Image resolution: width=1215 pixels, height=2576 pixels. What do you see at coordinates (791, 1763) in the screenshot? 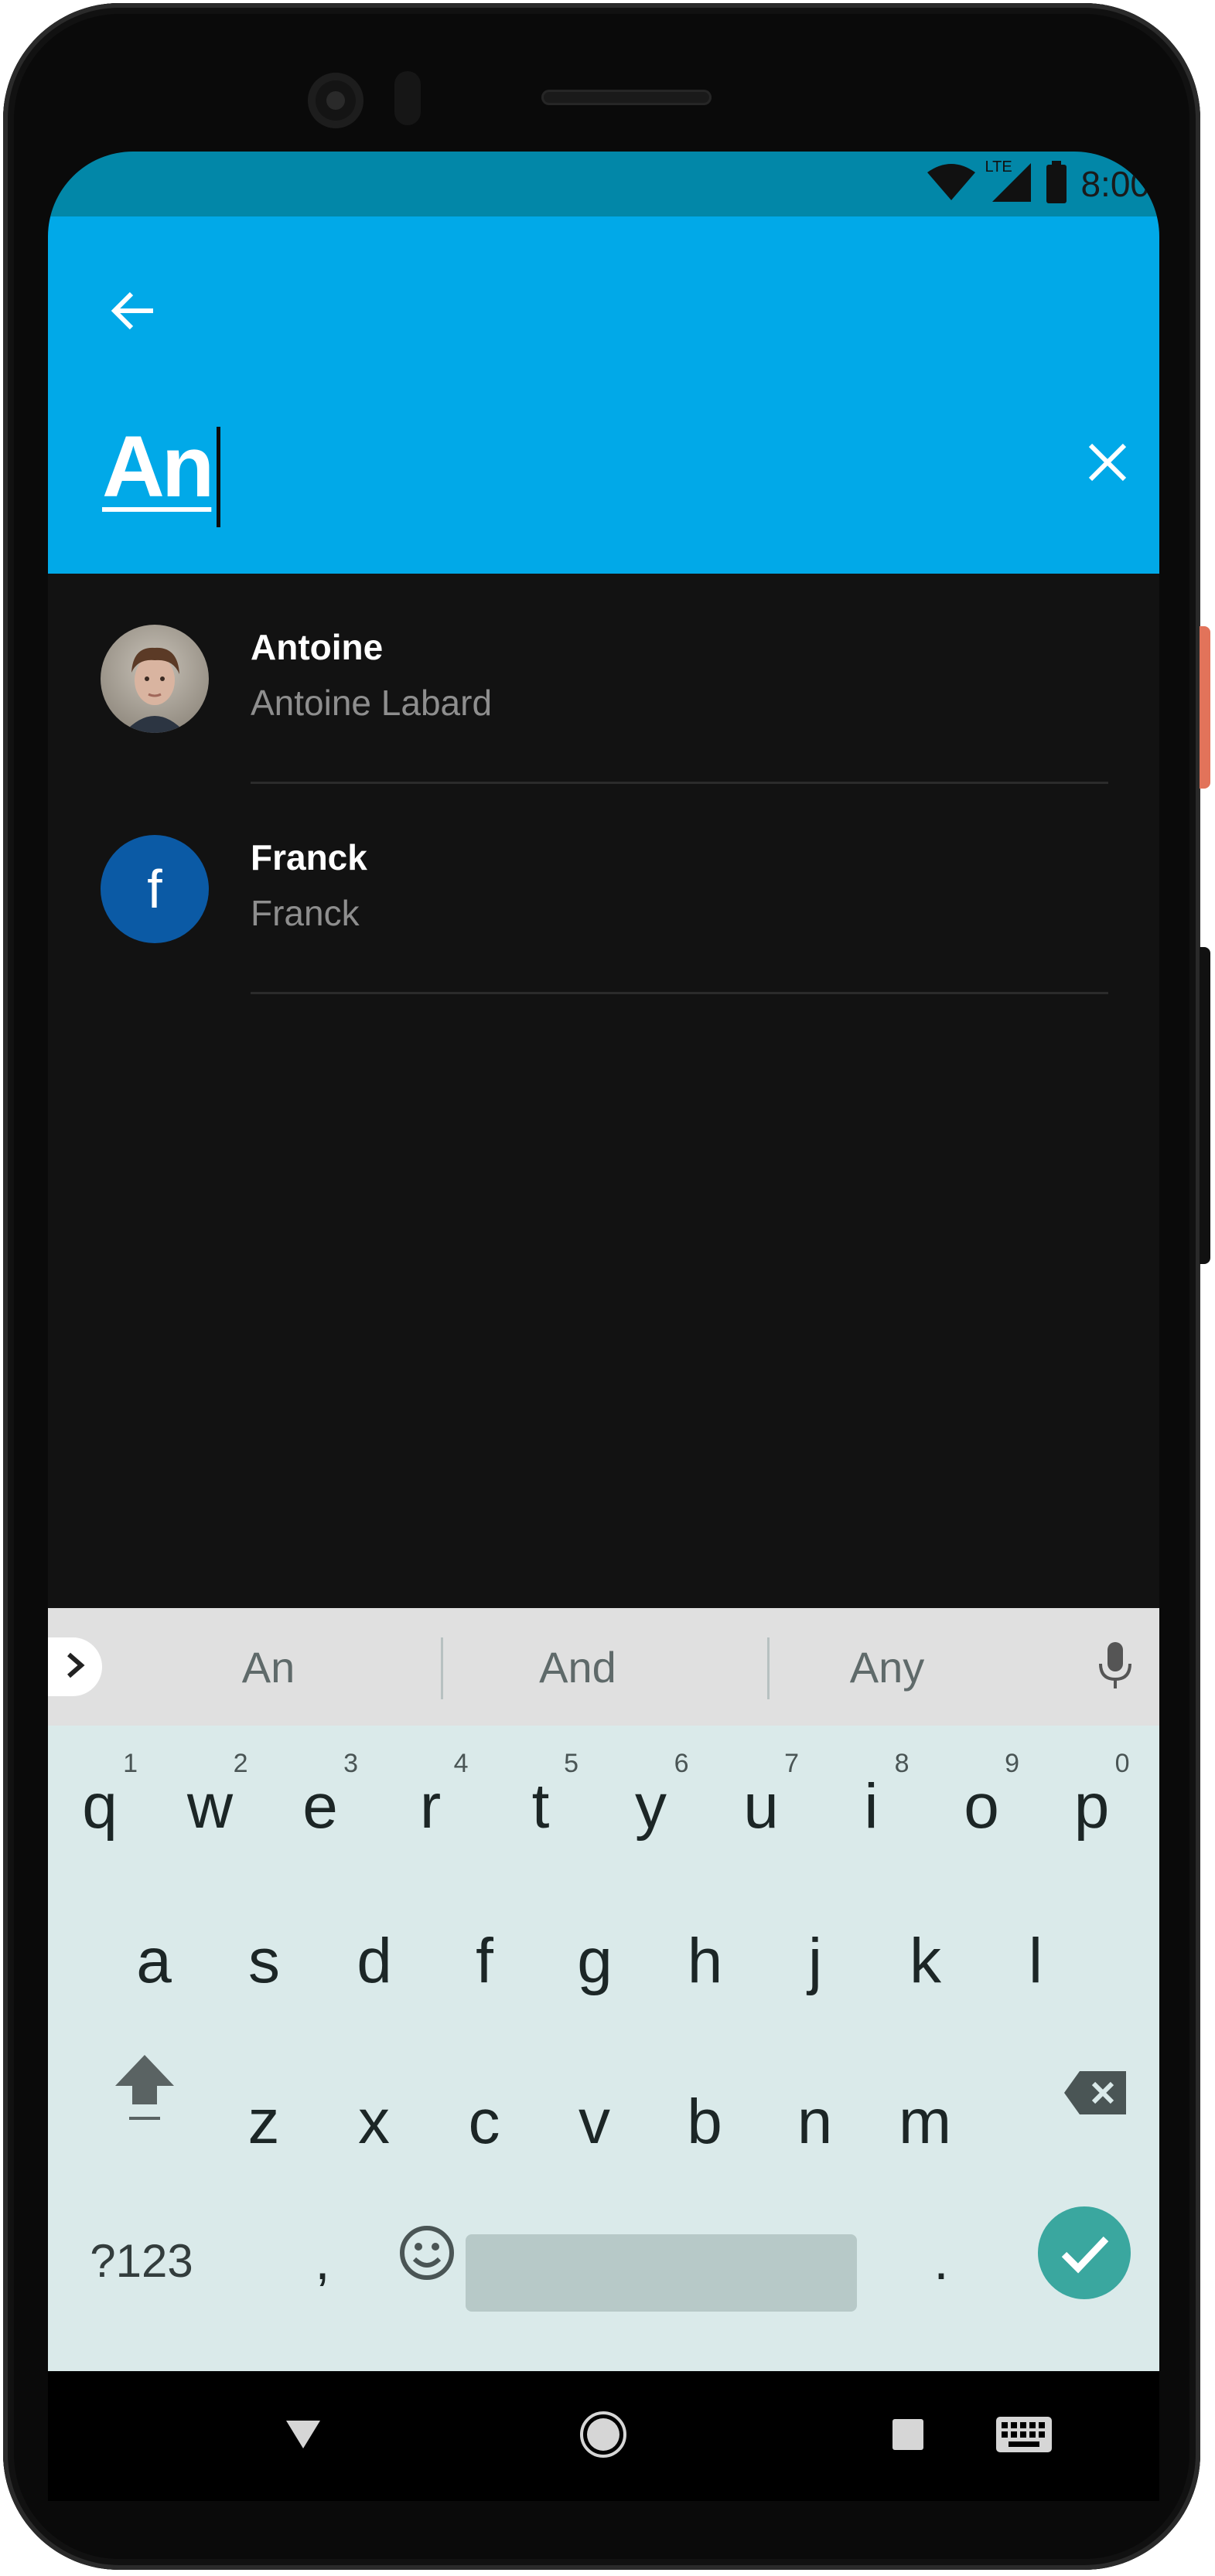
I see `key-hint: 7` at bounding box center [791, 1763].